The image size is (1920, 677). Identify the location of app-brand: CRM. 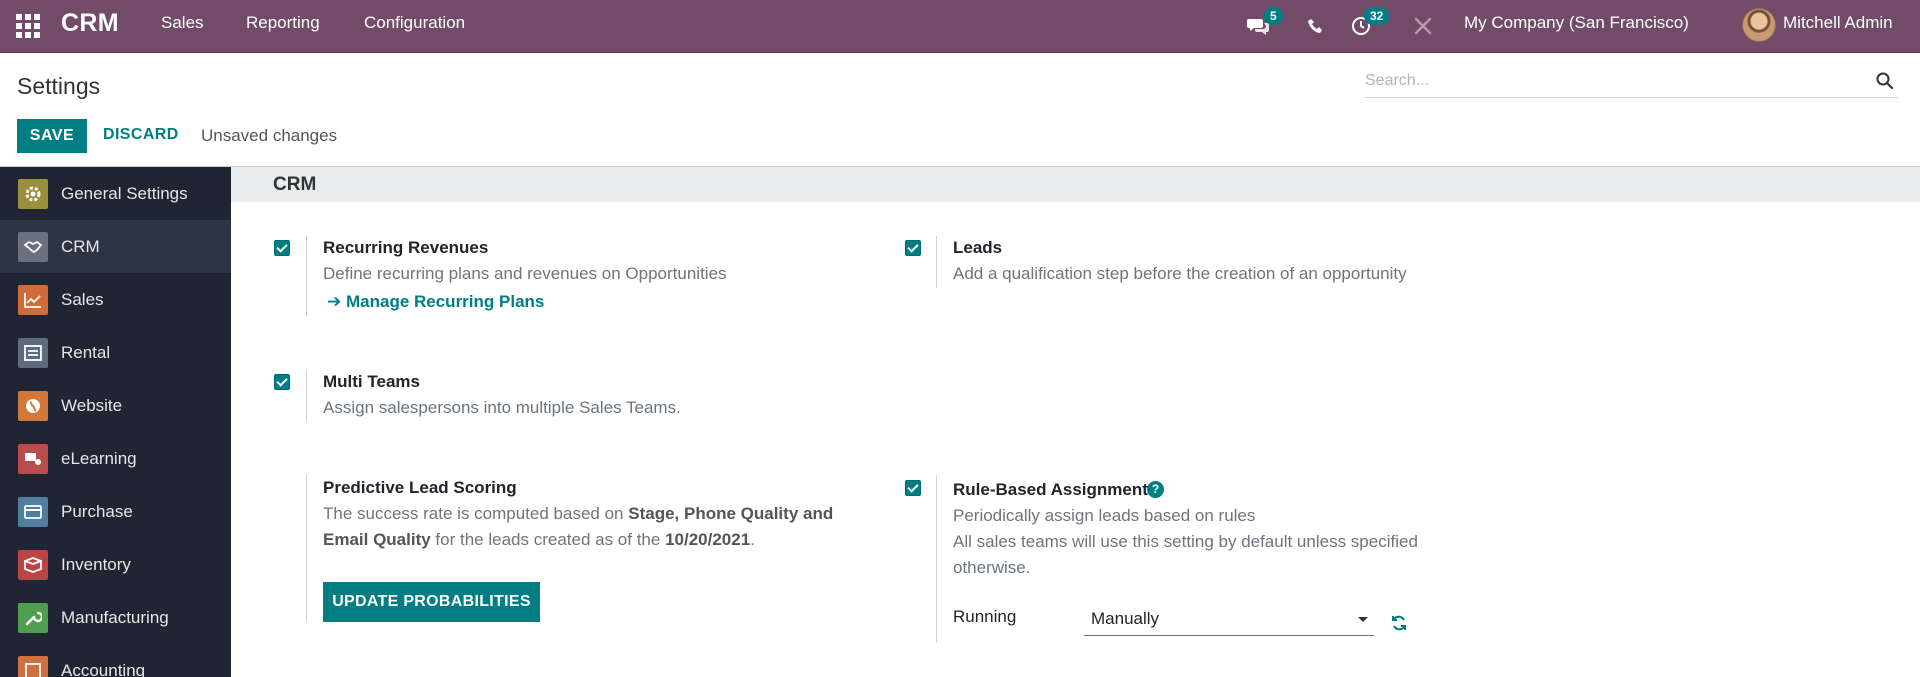
(90, 23).